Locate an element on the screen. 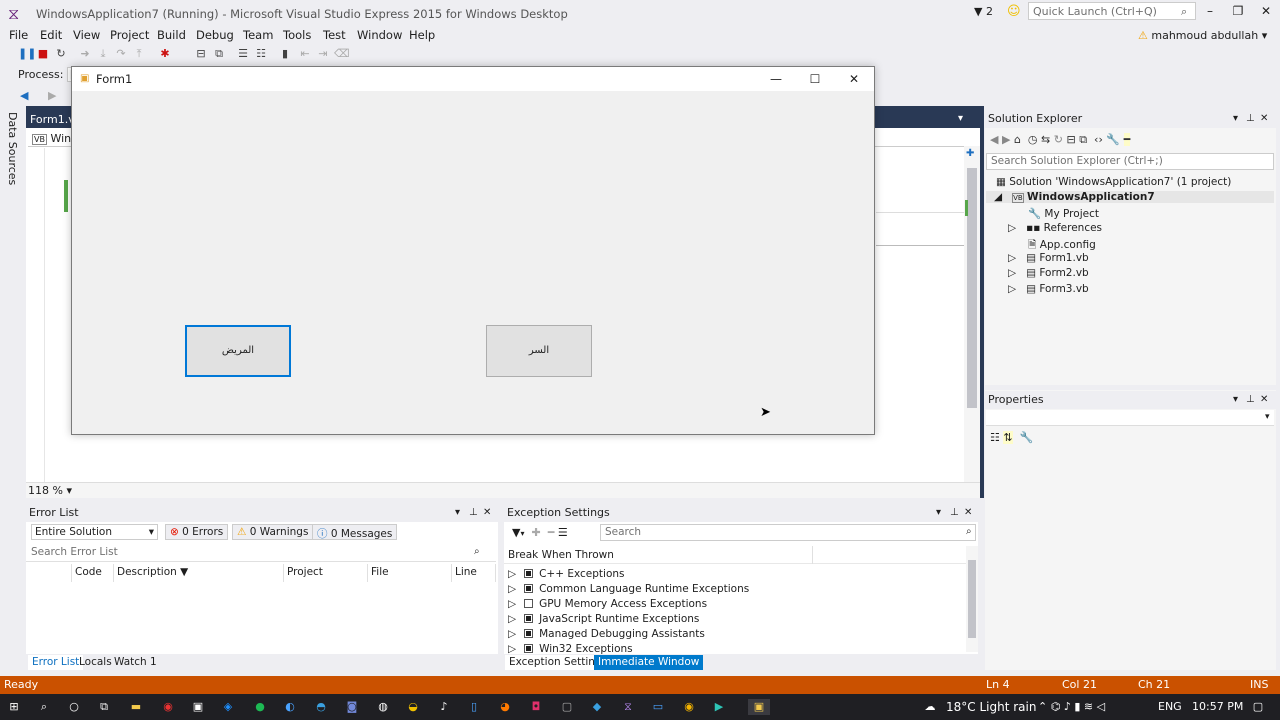  form-close-button: ✕ is located at coordinates (854, 79).